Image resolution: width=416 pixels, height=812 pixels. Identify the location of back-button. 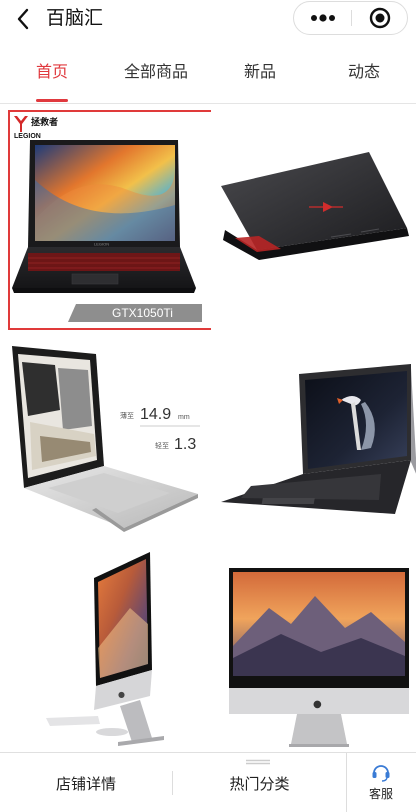
(23, 19).